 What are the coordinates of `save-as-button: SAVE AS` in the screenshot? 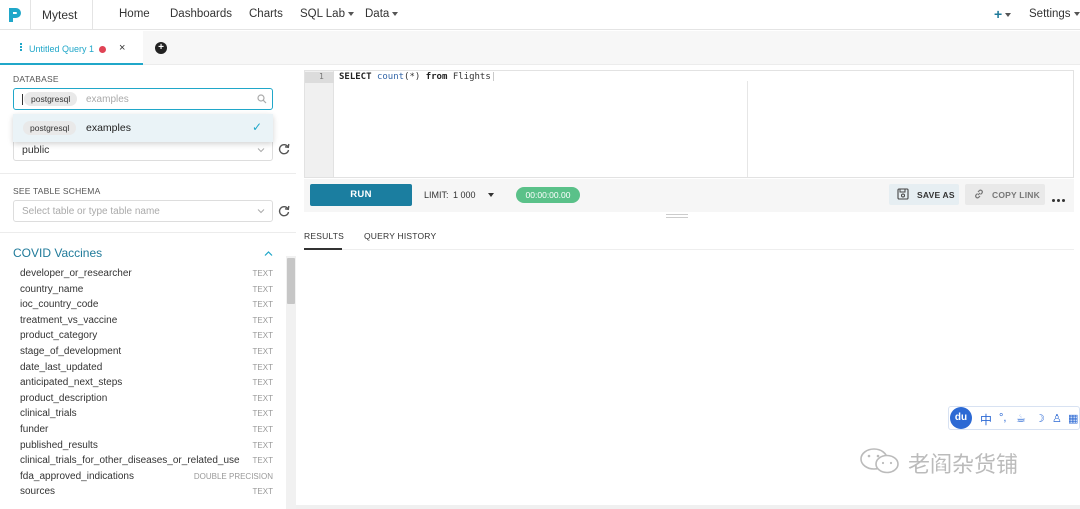 It's located at (924, 194).